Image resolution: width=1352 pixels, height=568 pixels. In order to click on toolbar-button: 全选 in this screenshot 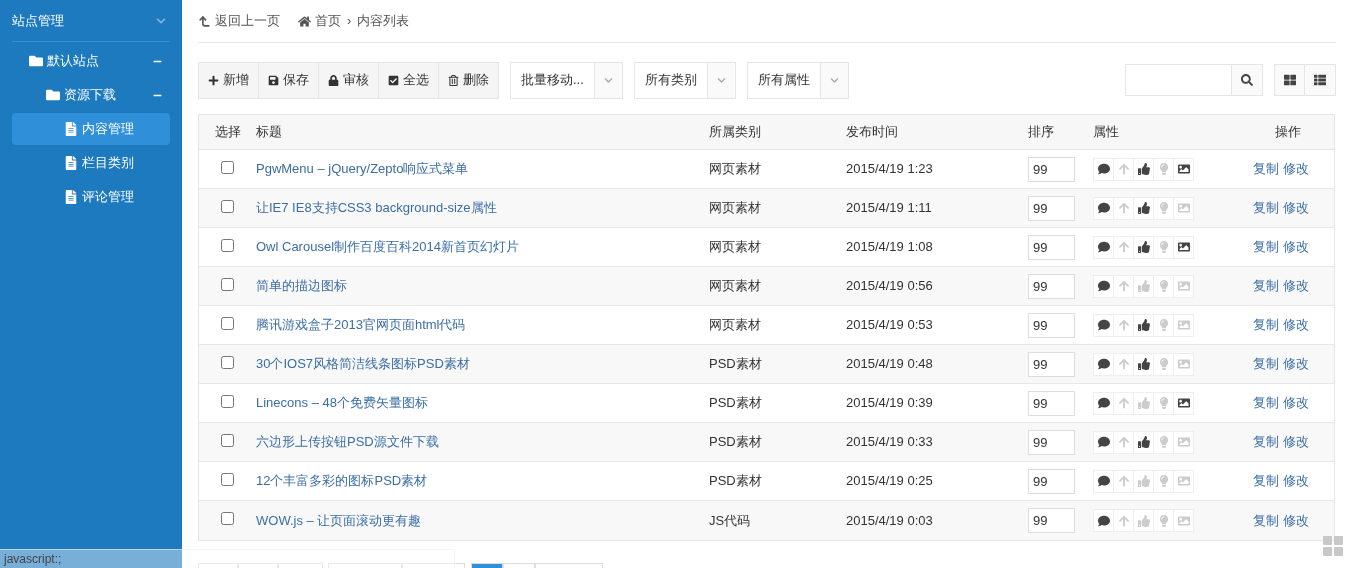, I will do `click(408, 80)`.